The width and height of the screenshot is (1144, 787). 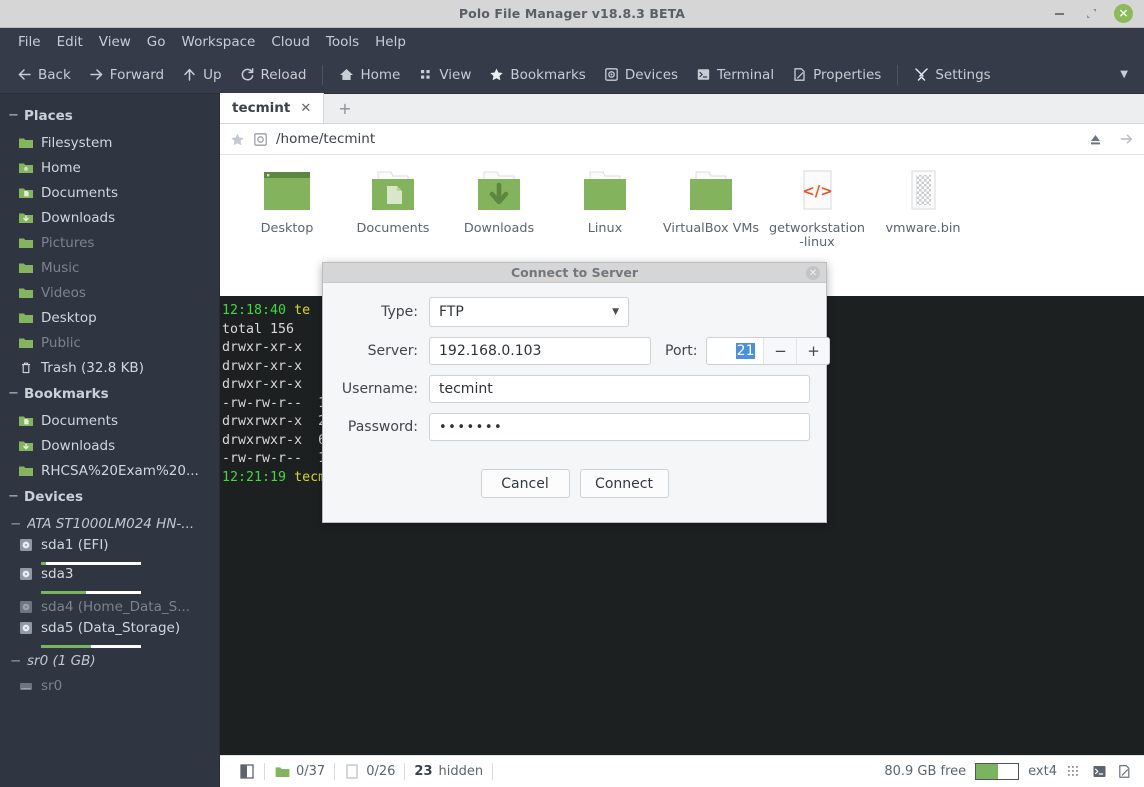 I want to click on sidebar-item-videos: Videos, so click(x=109, y=292).